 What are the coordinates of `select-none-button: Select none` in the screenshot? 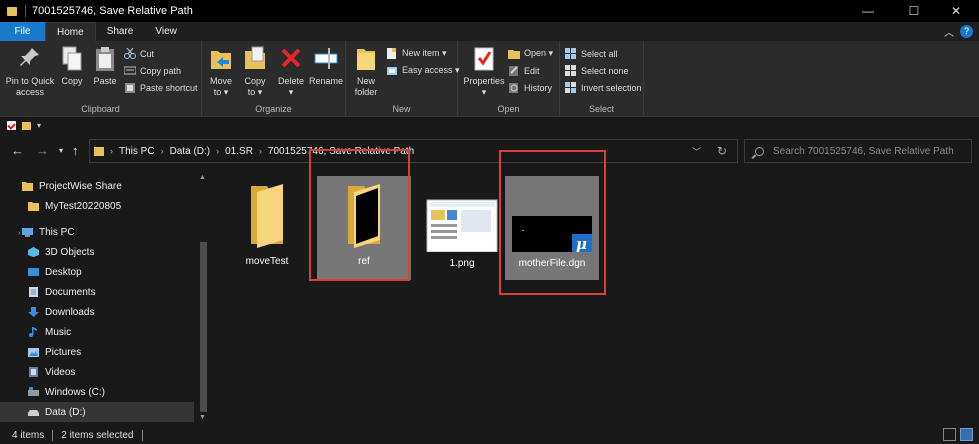 It's located at (597, 70).